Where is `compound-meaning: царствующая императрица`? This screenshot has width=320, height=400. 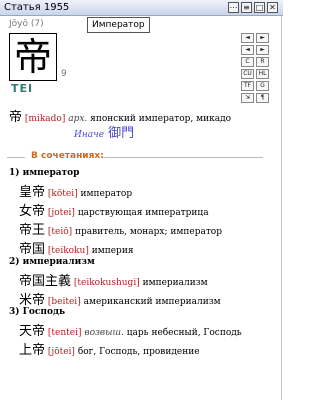 compound-meaning: царствующая императрица is located at coordinates (143, 213).